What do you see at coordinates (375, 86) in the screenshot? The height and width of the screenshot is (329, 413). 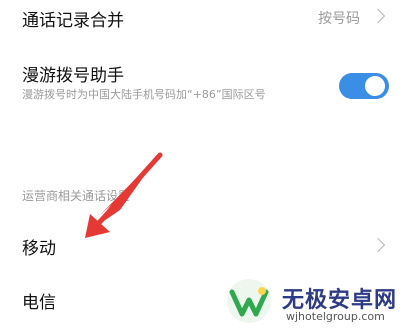 I see `toggle-knob` at bounding box center [375, 86].